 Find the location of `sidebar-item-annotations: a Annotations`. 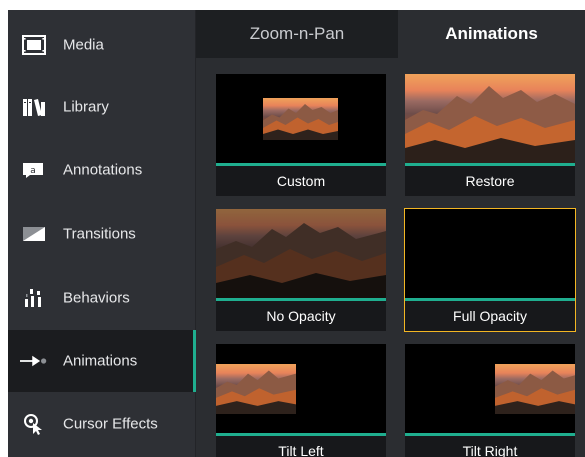

sidebar-item-annotations: a Annotations is located at coordinates (102, 170).